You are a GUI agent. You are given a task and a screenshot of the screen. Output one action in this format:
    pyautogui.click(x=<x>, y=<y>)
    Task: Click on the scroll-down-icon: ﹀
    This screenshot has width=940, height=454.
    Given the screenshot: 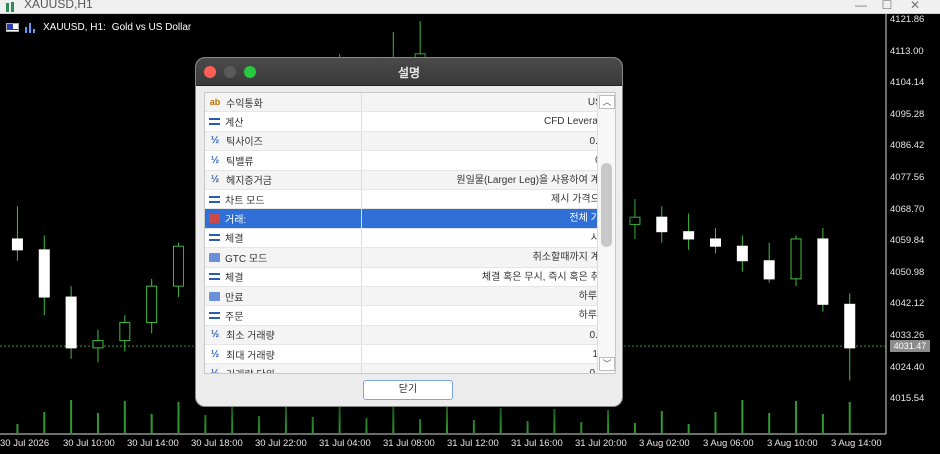 What is the action you would take?
    pyautogui.click(x=607, y=364)
    